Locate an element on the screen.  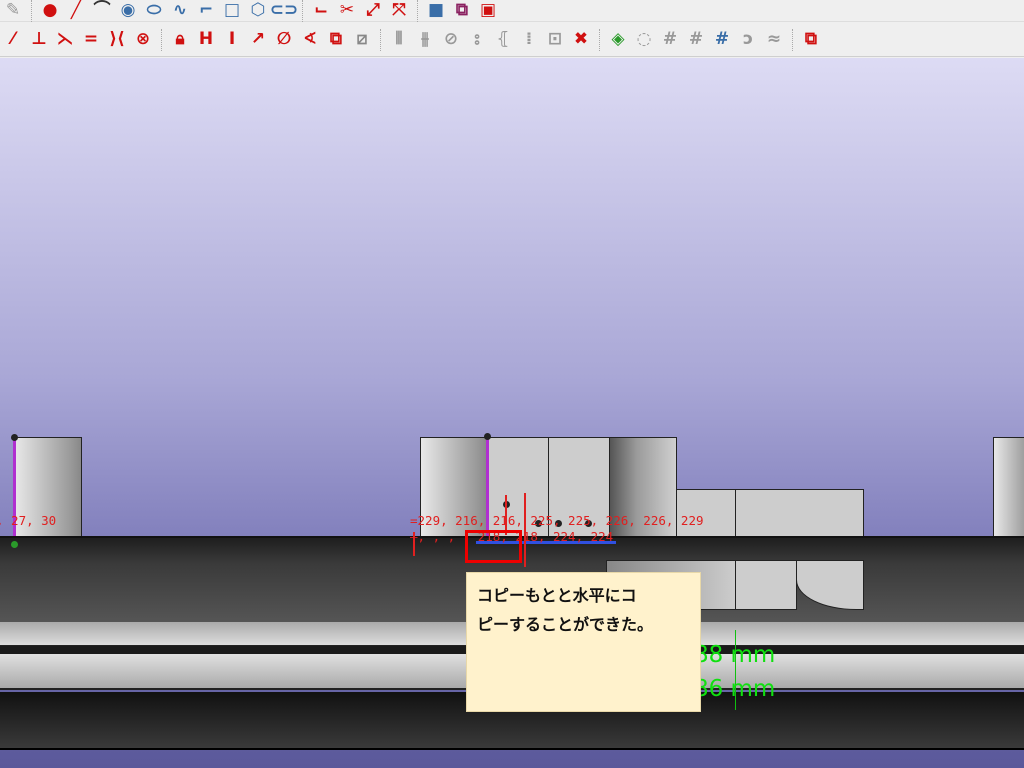
toggle-active-icon: ⧄ is located at coordinates (362, 40).